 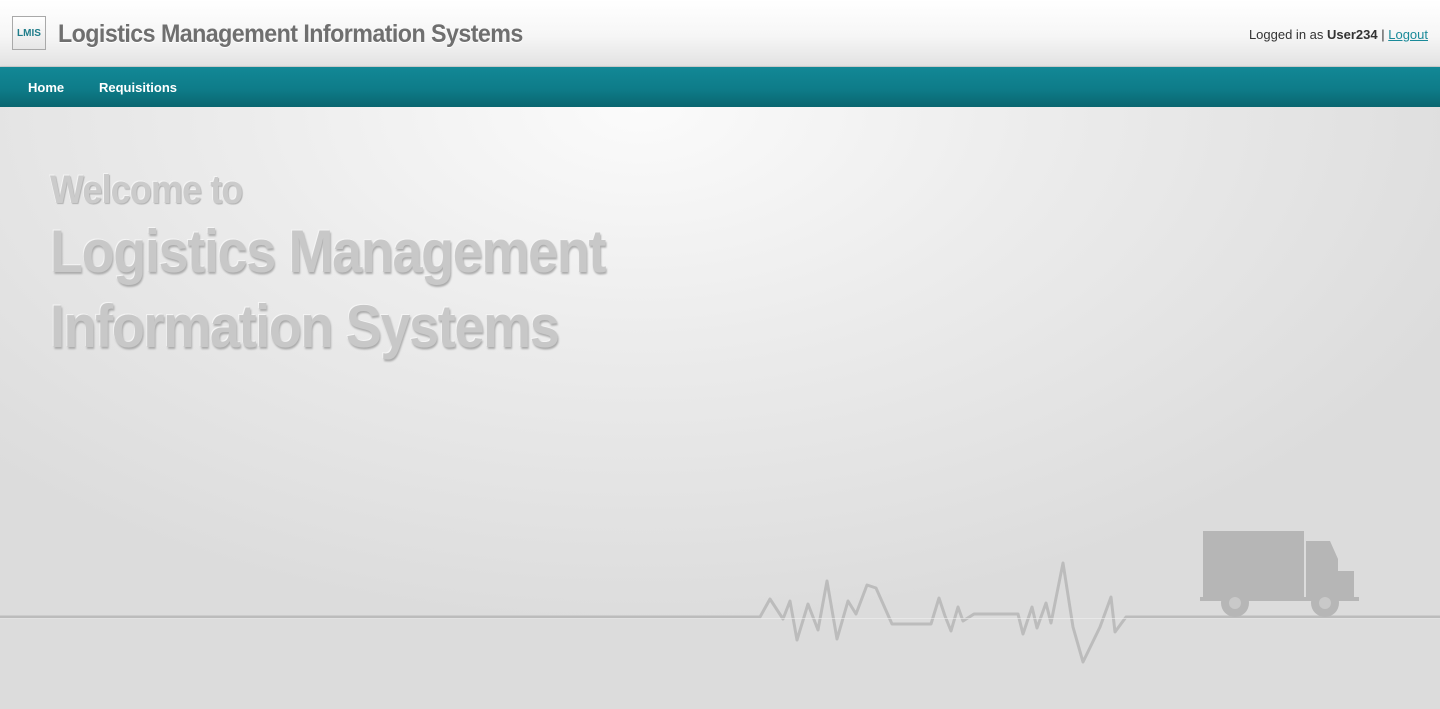 I want to click on app-title: Logistics Management Information Systems, so click(x=290, y=34).